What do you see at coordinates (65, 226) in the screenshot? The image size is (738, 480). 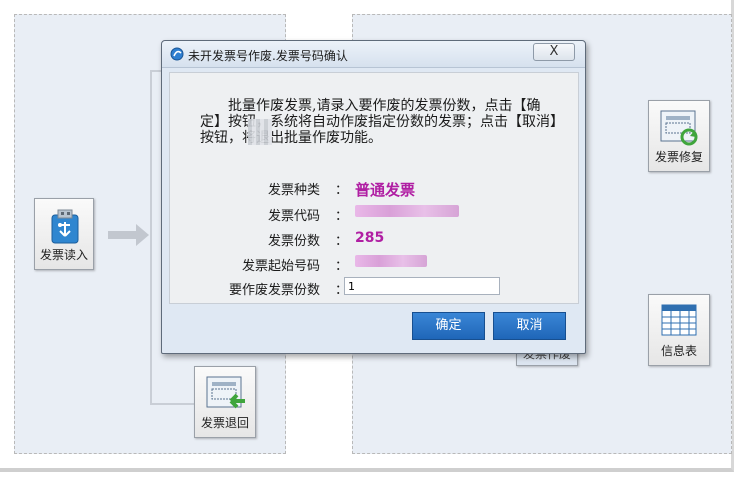 I see `usb-drive-icon` at bounding box center [65, 226].